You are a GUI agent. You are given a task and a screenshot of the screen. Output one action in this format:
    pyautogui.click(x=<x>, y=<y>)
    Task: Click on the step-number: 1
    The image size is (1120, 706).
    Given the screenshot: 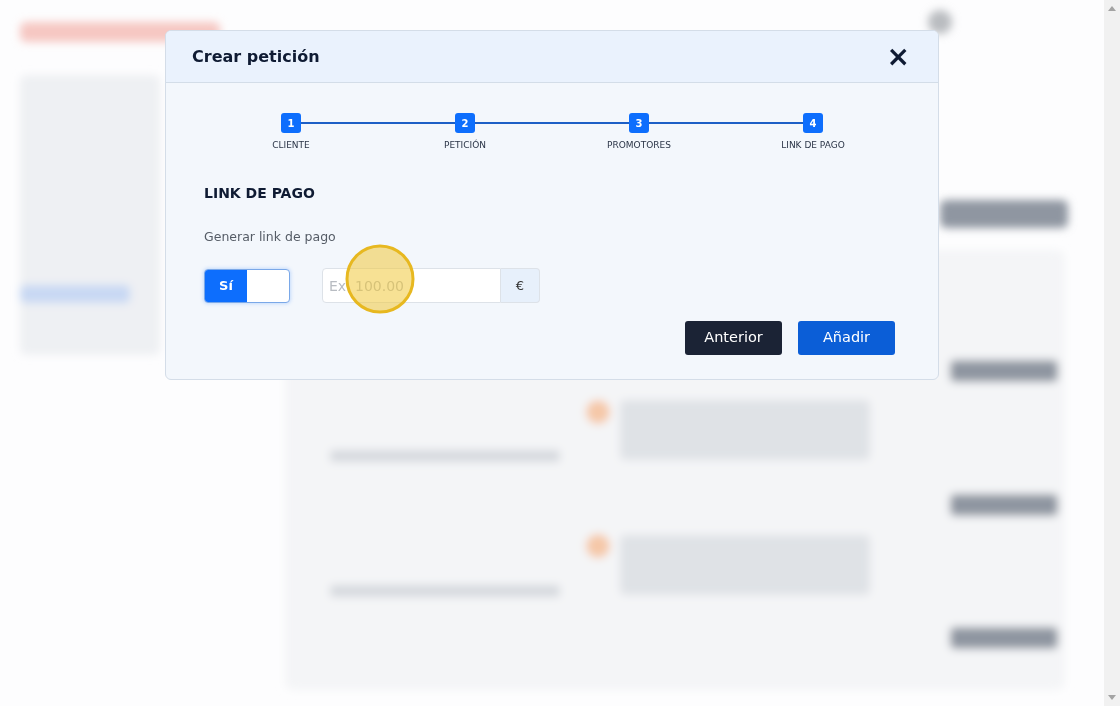 What is the action you would take?
    pyautogui.click(x=291, y=123)
    